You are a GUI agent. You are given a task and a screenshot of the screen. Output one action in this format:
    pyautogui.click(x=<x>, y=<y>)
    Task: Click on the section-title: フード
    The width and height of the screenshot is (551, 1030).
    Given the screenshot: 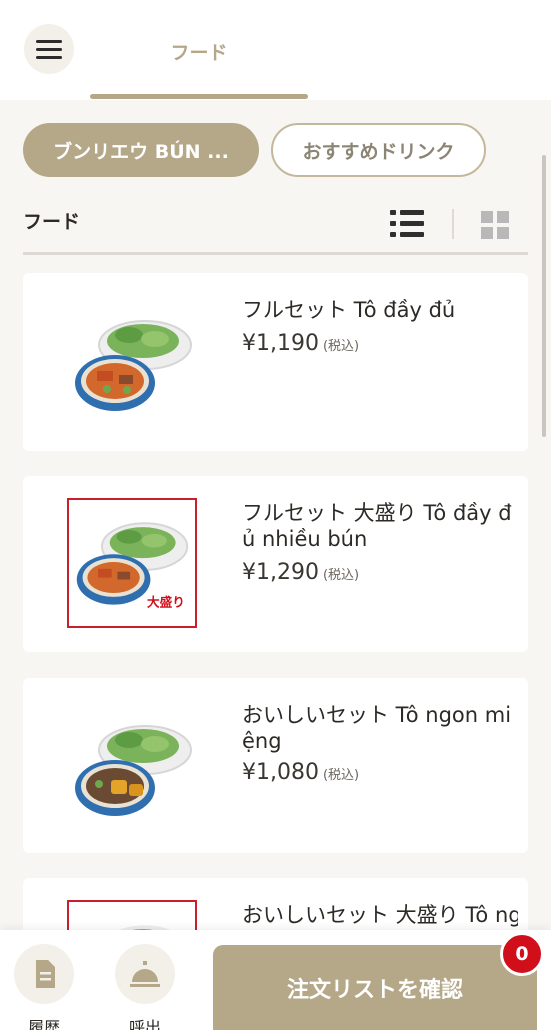 What is the action you would take?
    pyautogui.click(x=52, y=222)
    